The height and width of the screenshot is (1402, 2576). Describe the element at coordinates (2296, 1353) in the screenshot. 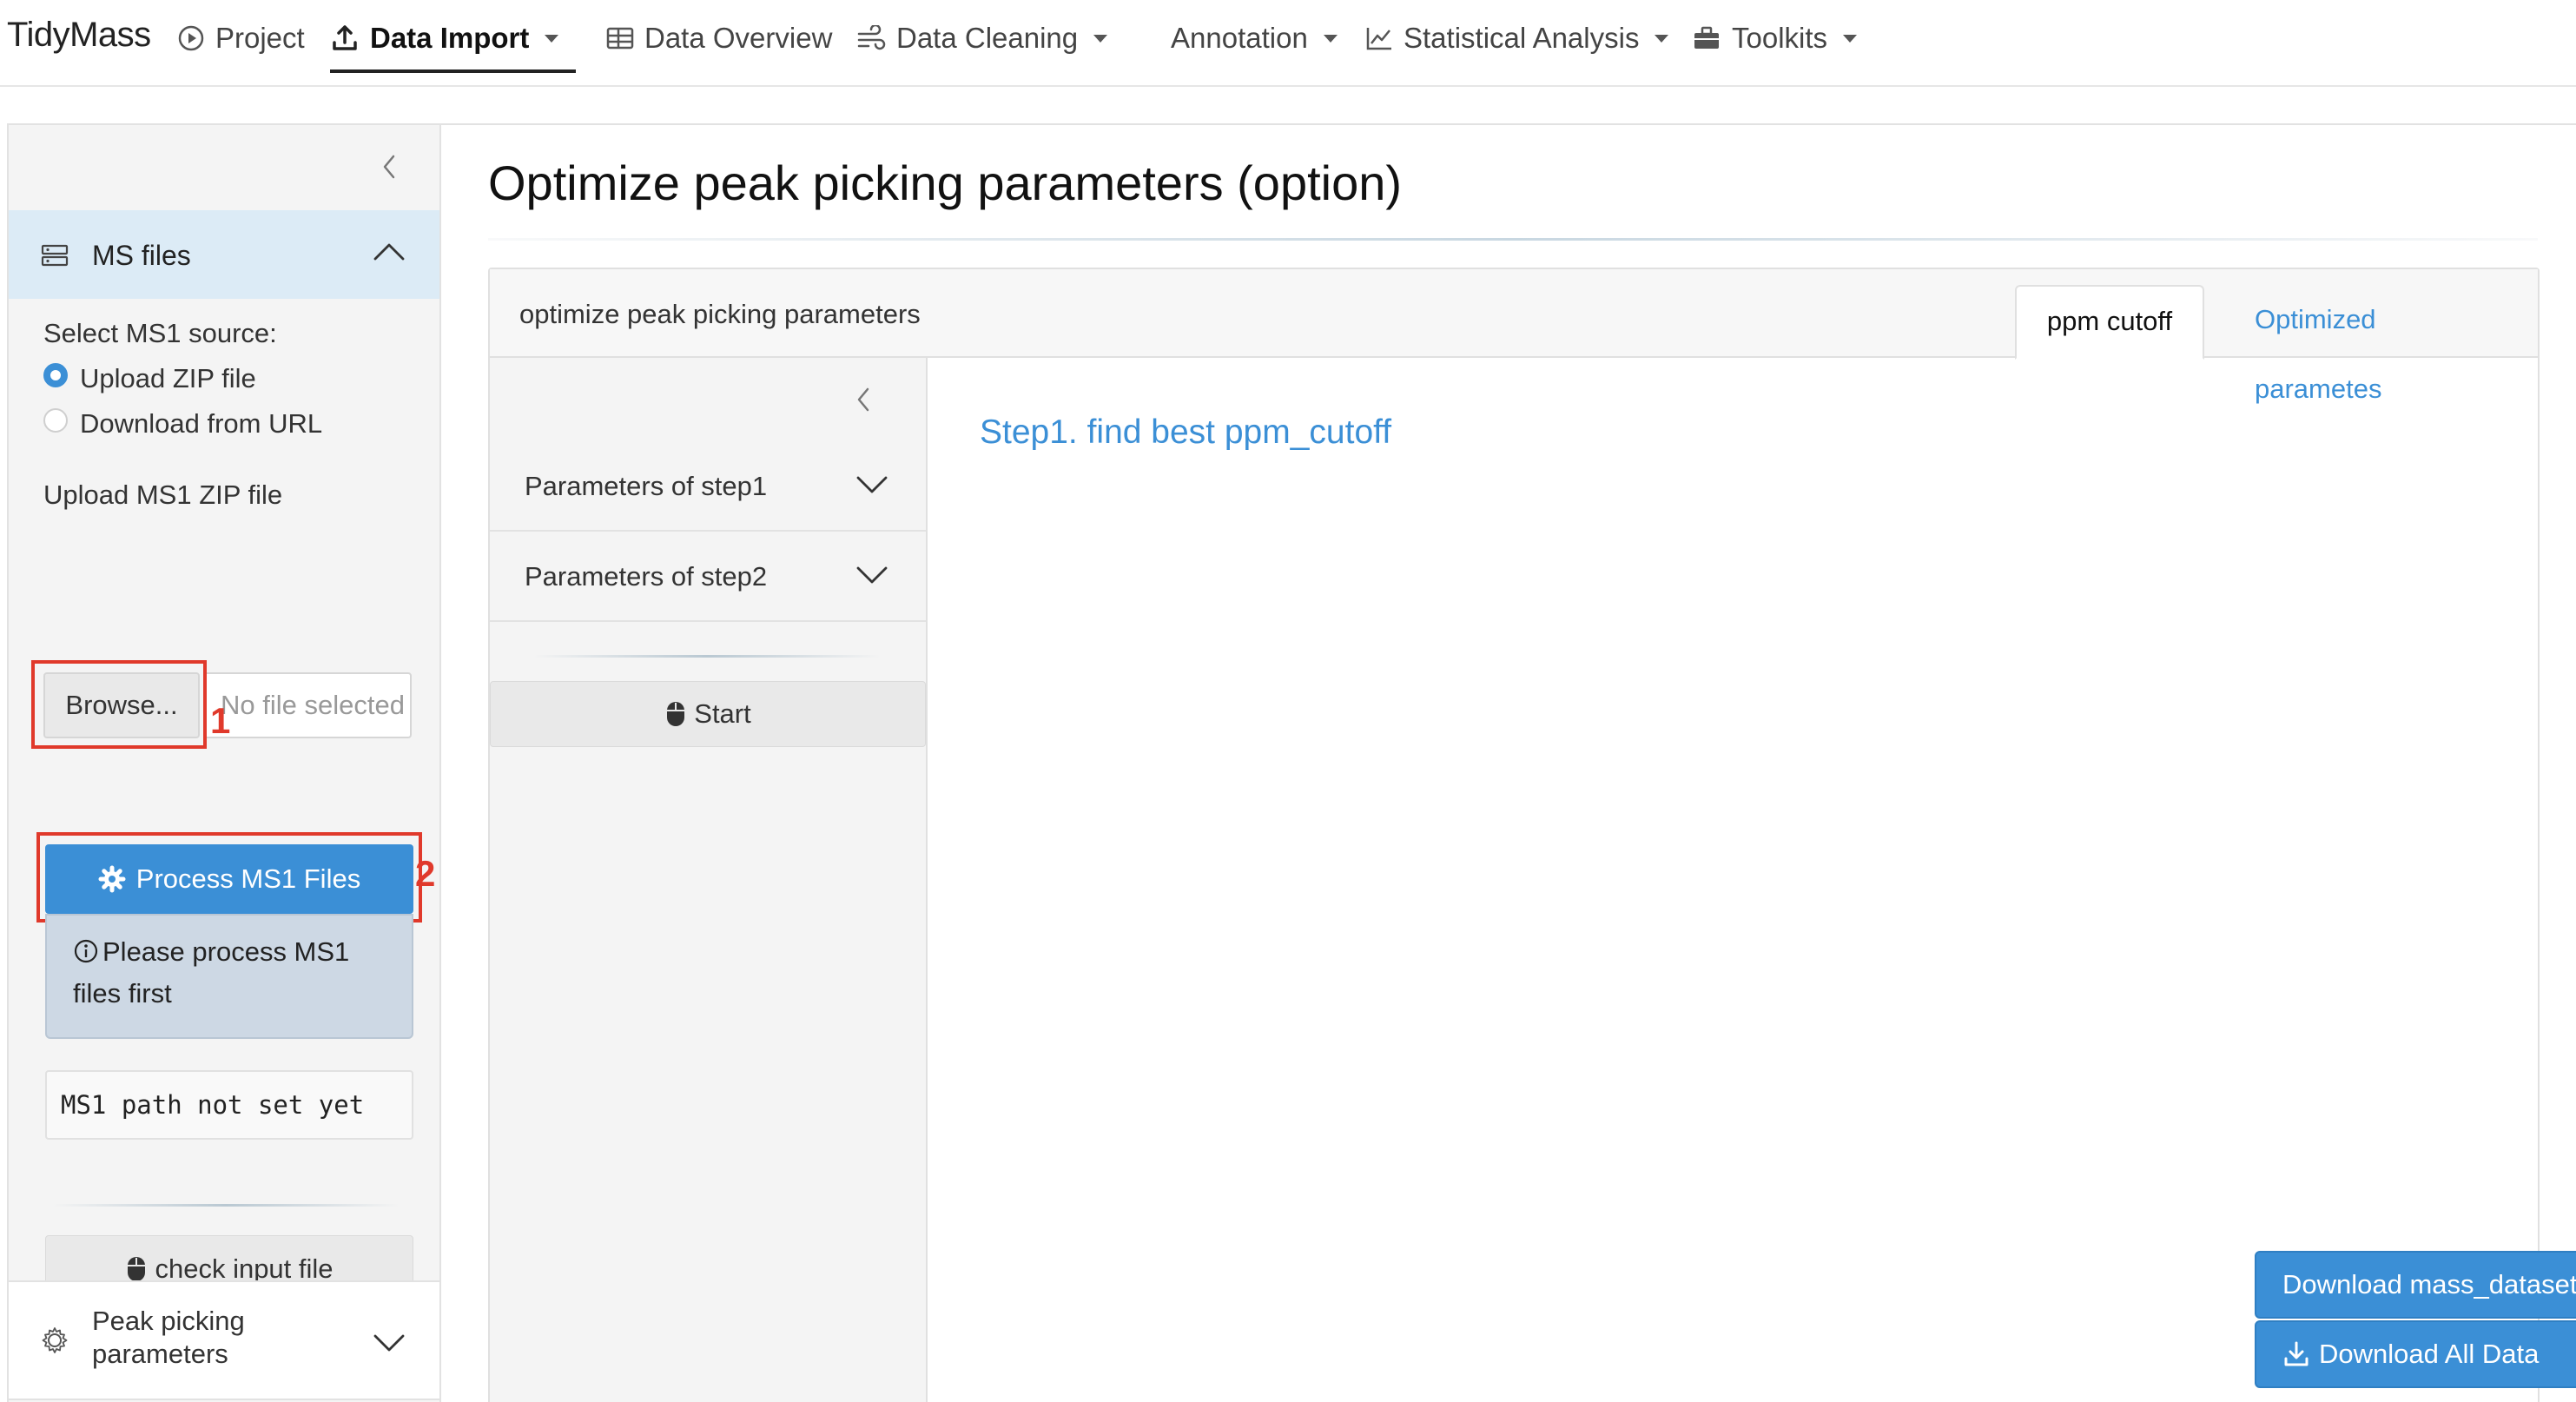

I see `download-icon` at that location.